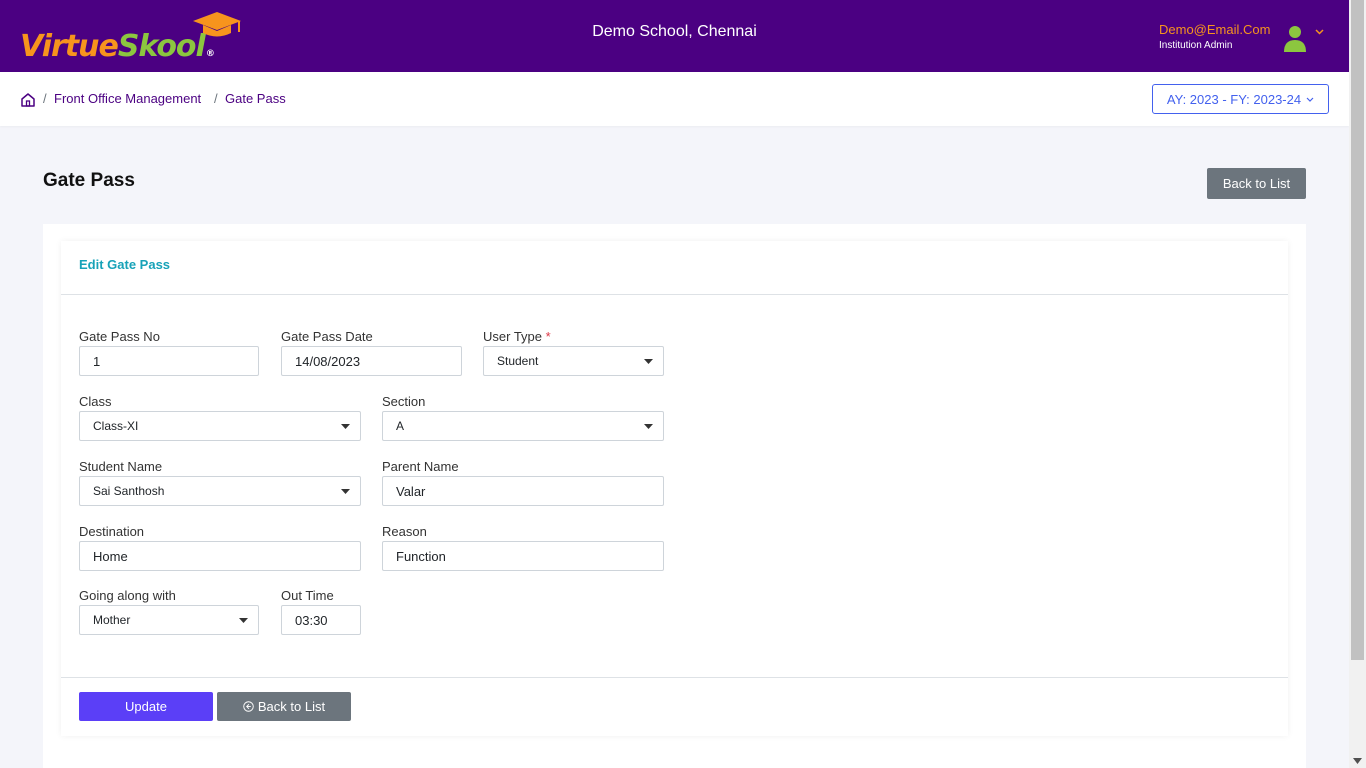  I want to click on gate-pass-date-label: Gate Pass Date, so click(327, 336).